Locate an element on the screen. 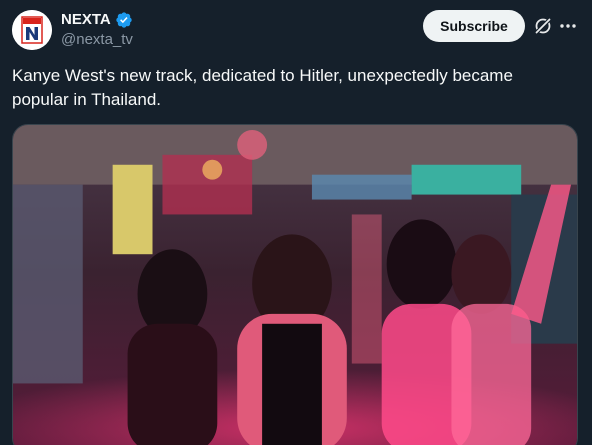 This screenshot has height=445, width=592. verified-badge-icon is located at coordinates (124, 20).